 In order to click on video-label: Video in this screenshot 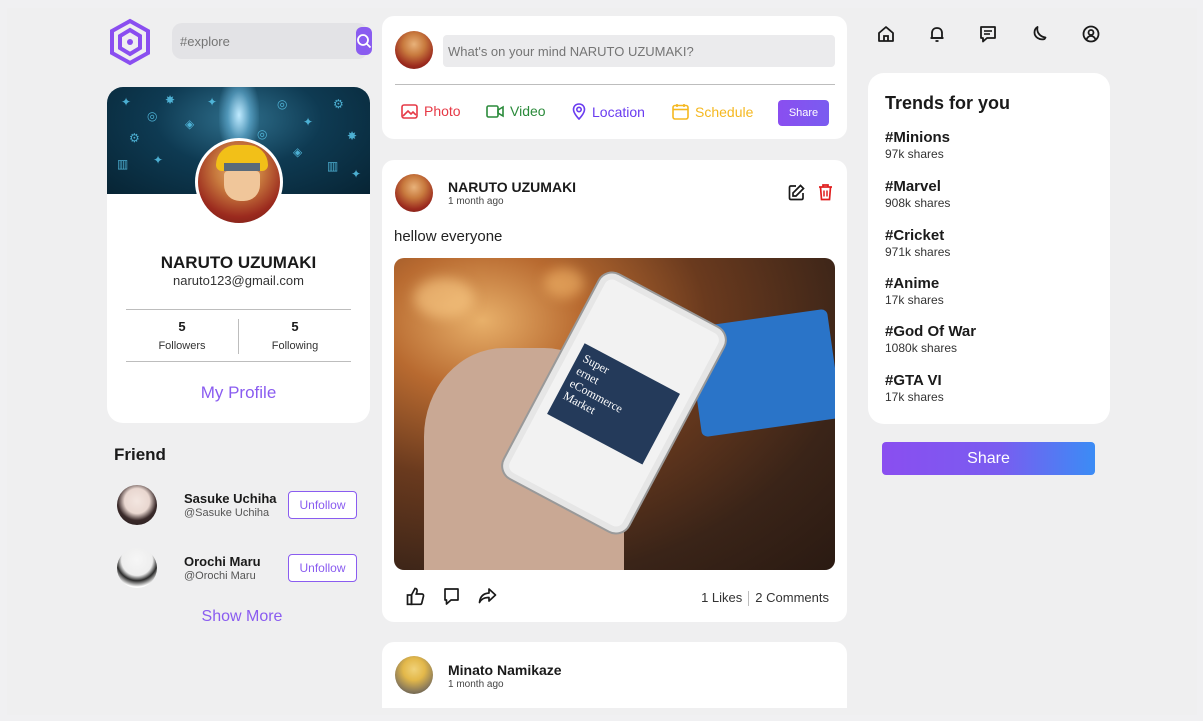, I will do `click(528, 111)`.